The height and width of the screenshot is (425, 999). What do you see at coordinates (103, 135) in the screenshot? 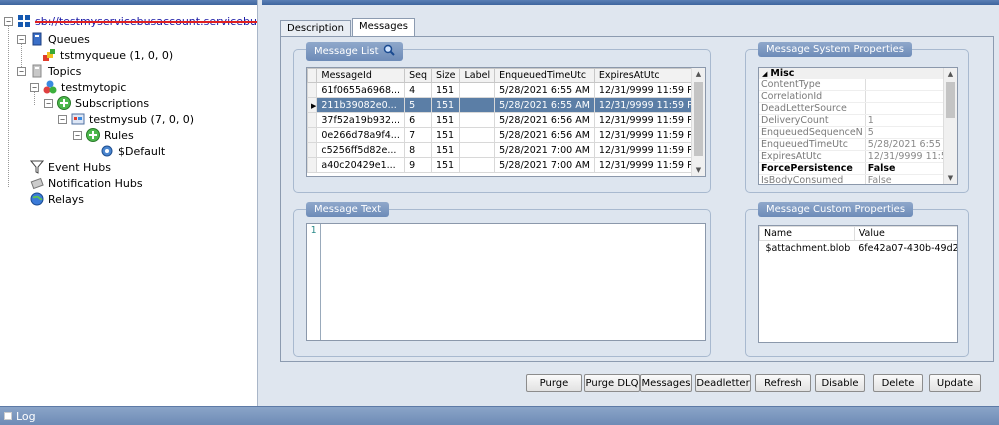
I see `tree-node-rules: − Rules` at bounding box center [103, 135].